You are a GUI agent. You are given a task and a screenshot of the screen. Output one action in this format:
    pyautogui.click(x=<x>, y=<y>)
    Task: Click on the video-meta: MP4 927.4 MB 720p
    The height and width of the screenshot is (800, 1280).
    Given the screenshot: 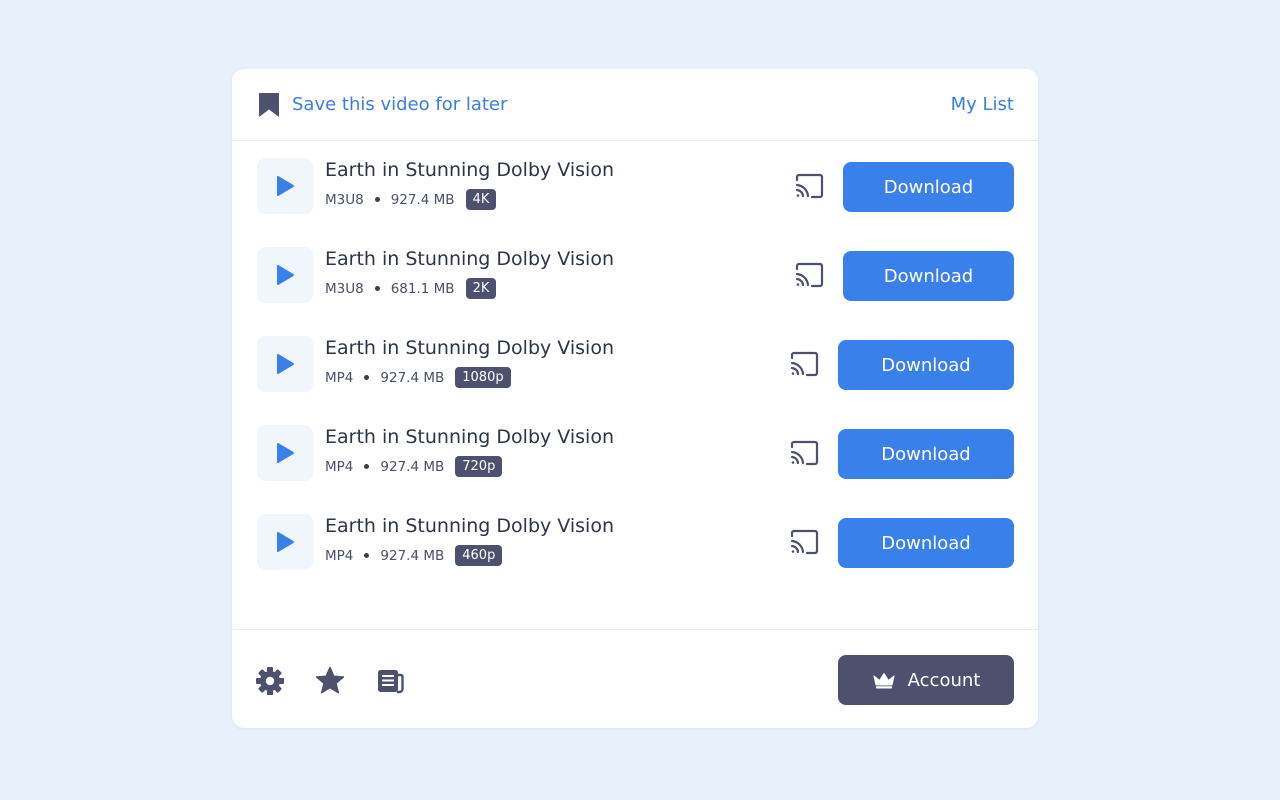 What is the action you would take?
    pyautogui.click(x=414, y=466)
    